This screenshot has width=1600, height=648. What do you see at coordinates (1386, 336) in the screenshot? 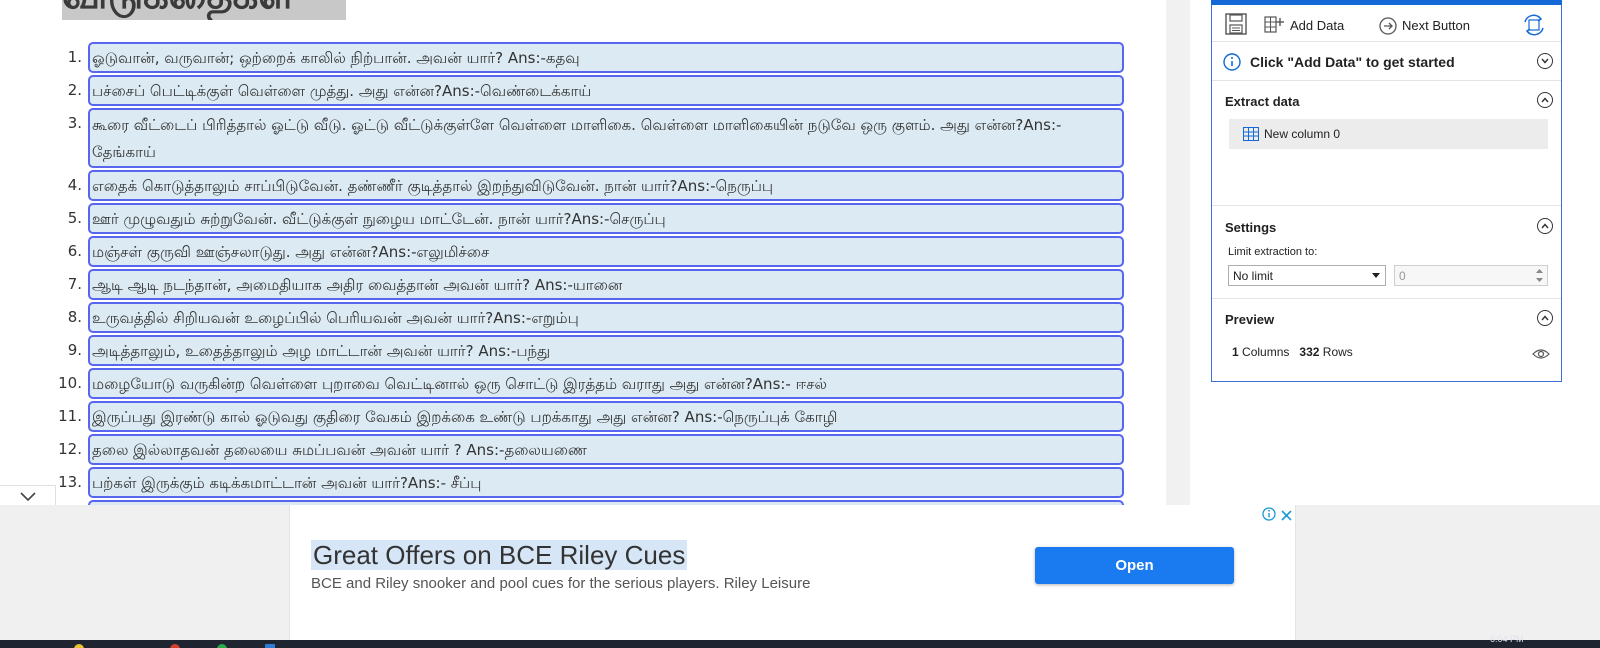
I see `preview-section: Preview 1 Columns 332 Rows` at bounding box center [1386, 336].